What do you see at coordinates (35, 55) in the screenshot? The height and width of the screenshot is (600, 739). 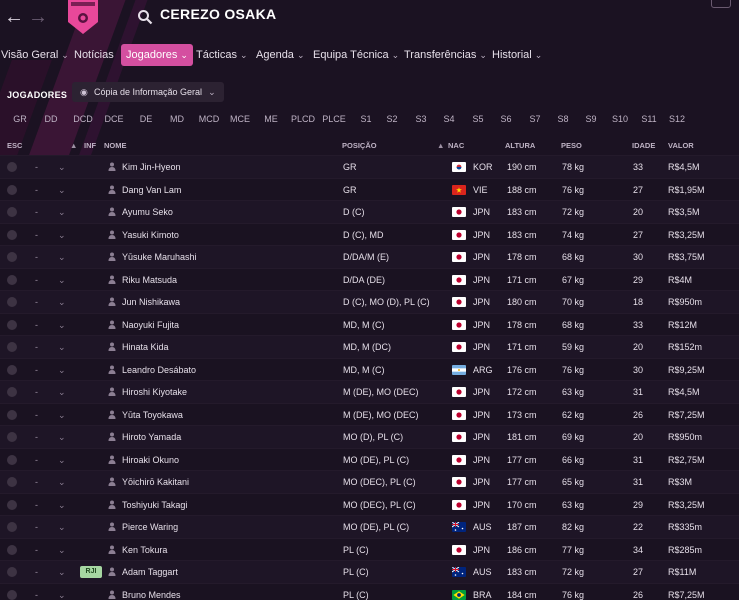 I see `menu-visao-geral: Visão Geral ⌄` at bounding box center [35, 55].